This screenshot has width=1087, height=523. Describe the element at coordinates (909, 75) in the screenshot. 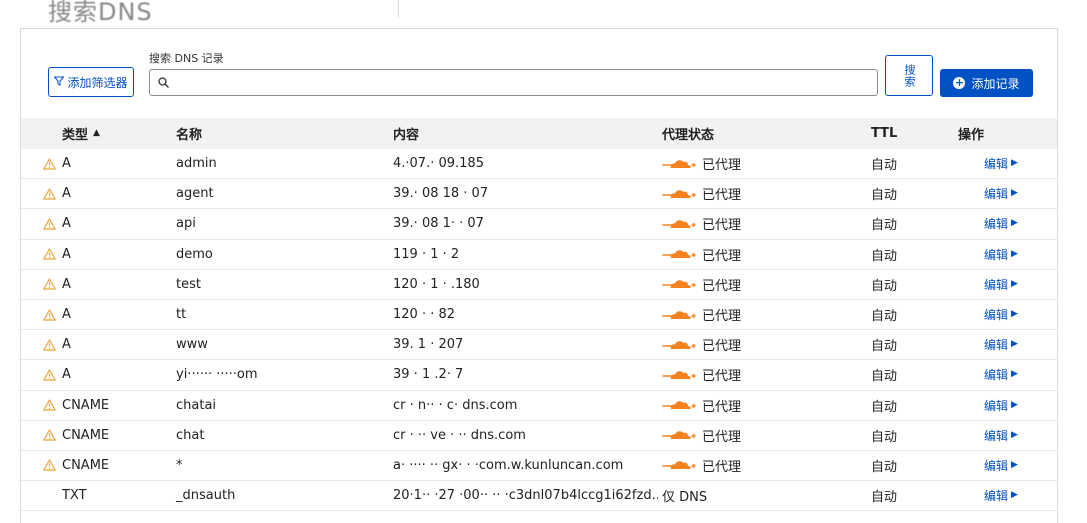

I see `search-button: 搜索` at that location.